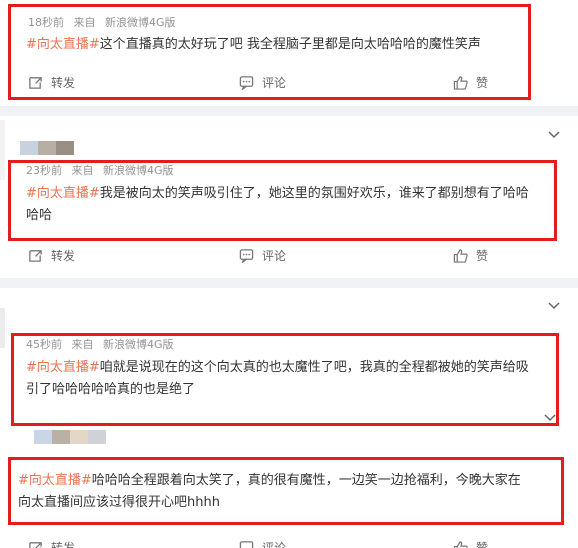  What do you see at coordinates (274, 255) in the screenshot?
I see `post-2-comment-label: 评论` at bounding box center [274, 255].